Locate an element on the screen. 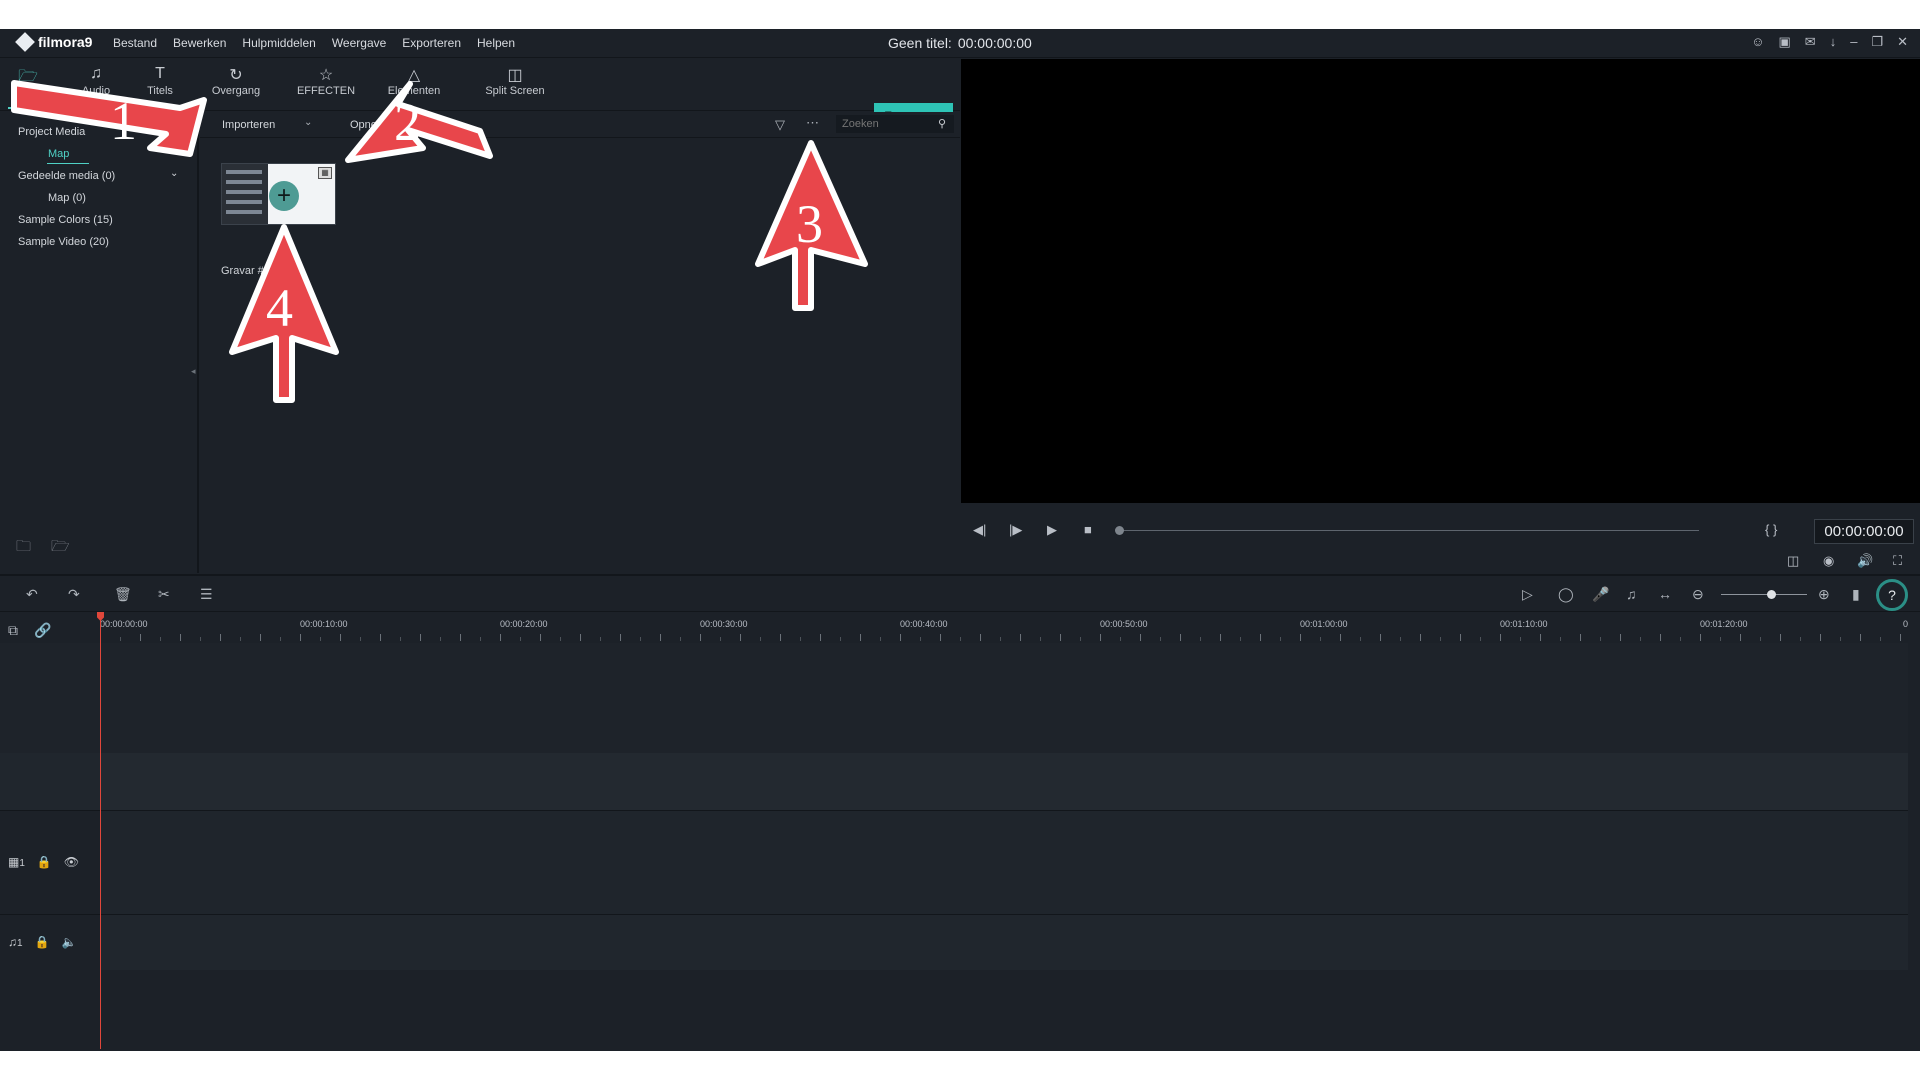 The height and width of the screenshot is (1080, 1920). add-track-icon: ⧉ is located at coordinates (13, 630).